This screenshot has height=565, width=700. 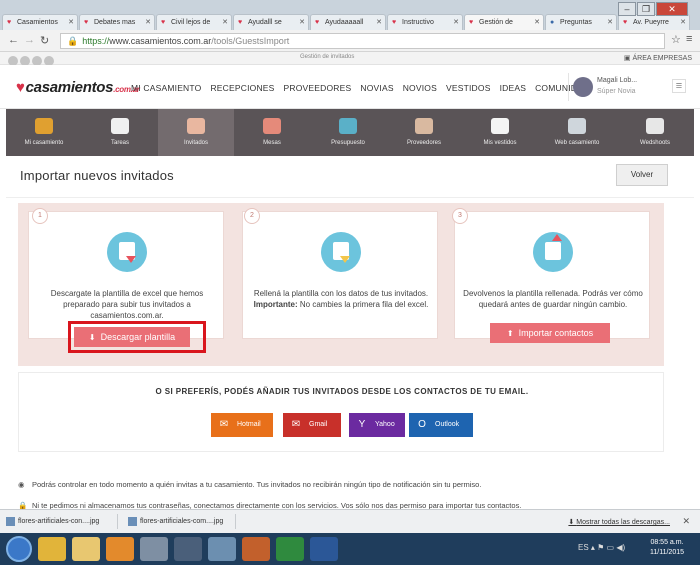 What do you see at coordinates (224, 424) in the screenshot?
I see `hotmail-icon: ✉` at bounding box center [224, 424].